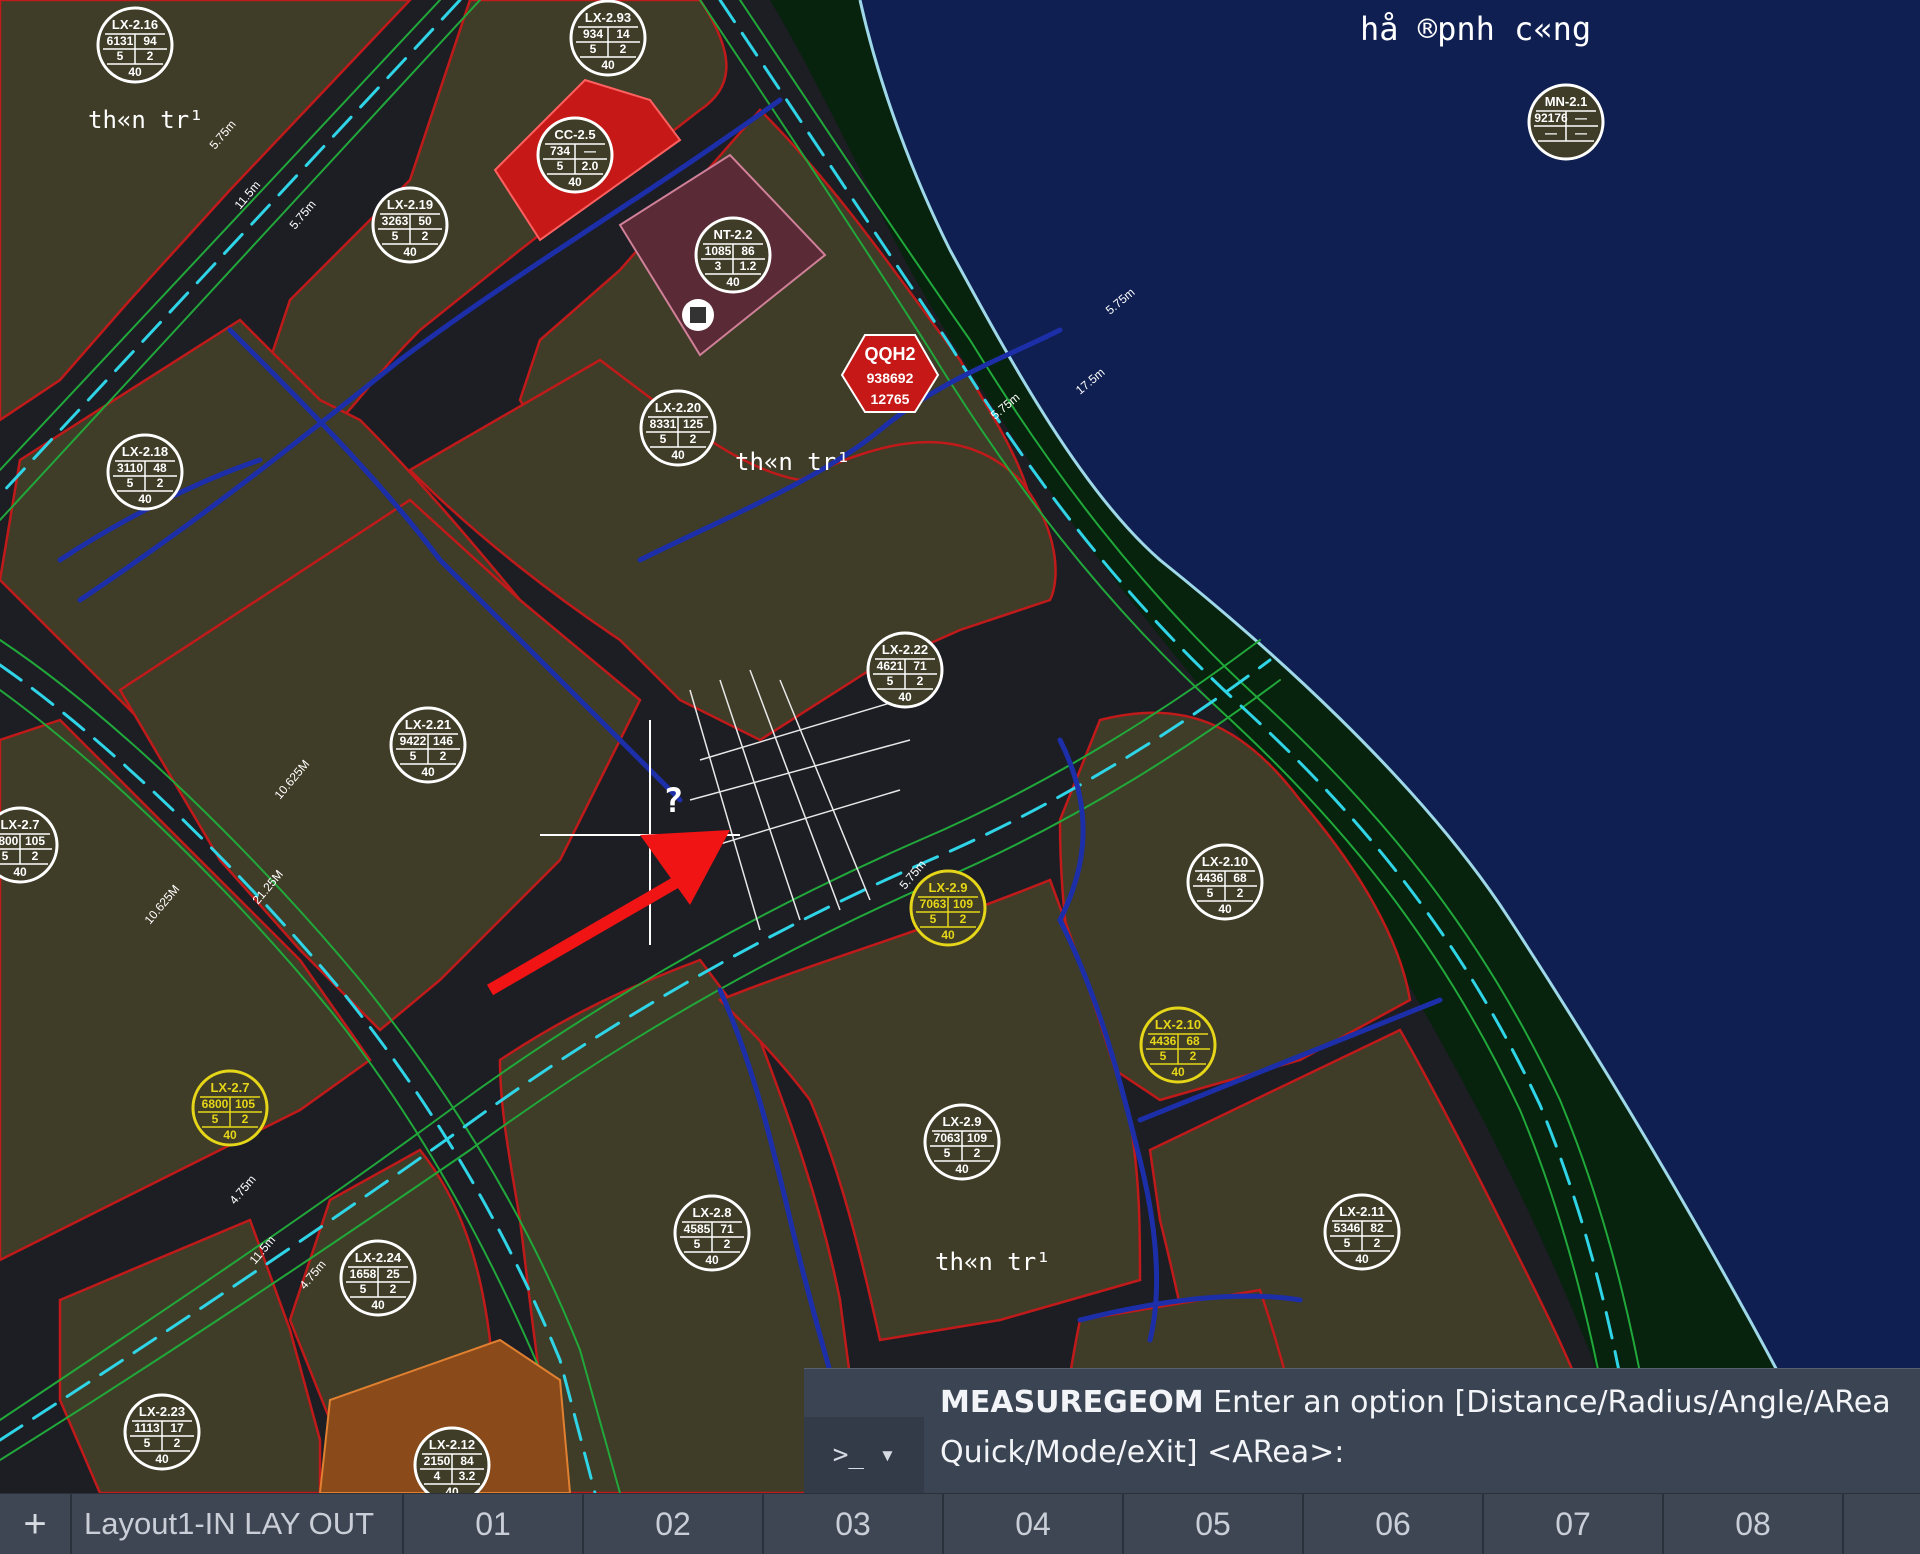  What do you see at coordinates (697, 1229) in the screenshot?
I see `lot-tag-area: 4585` at bounding box center [697, 1229].